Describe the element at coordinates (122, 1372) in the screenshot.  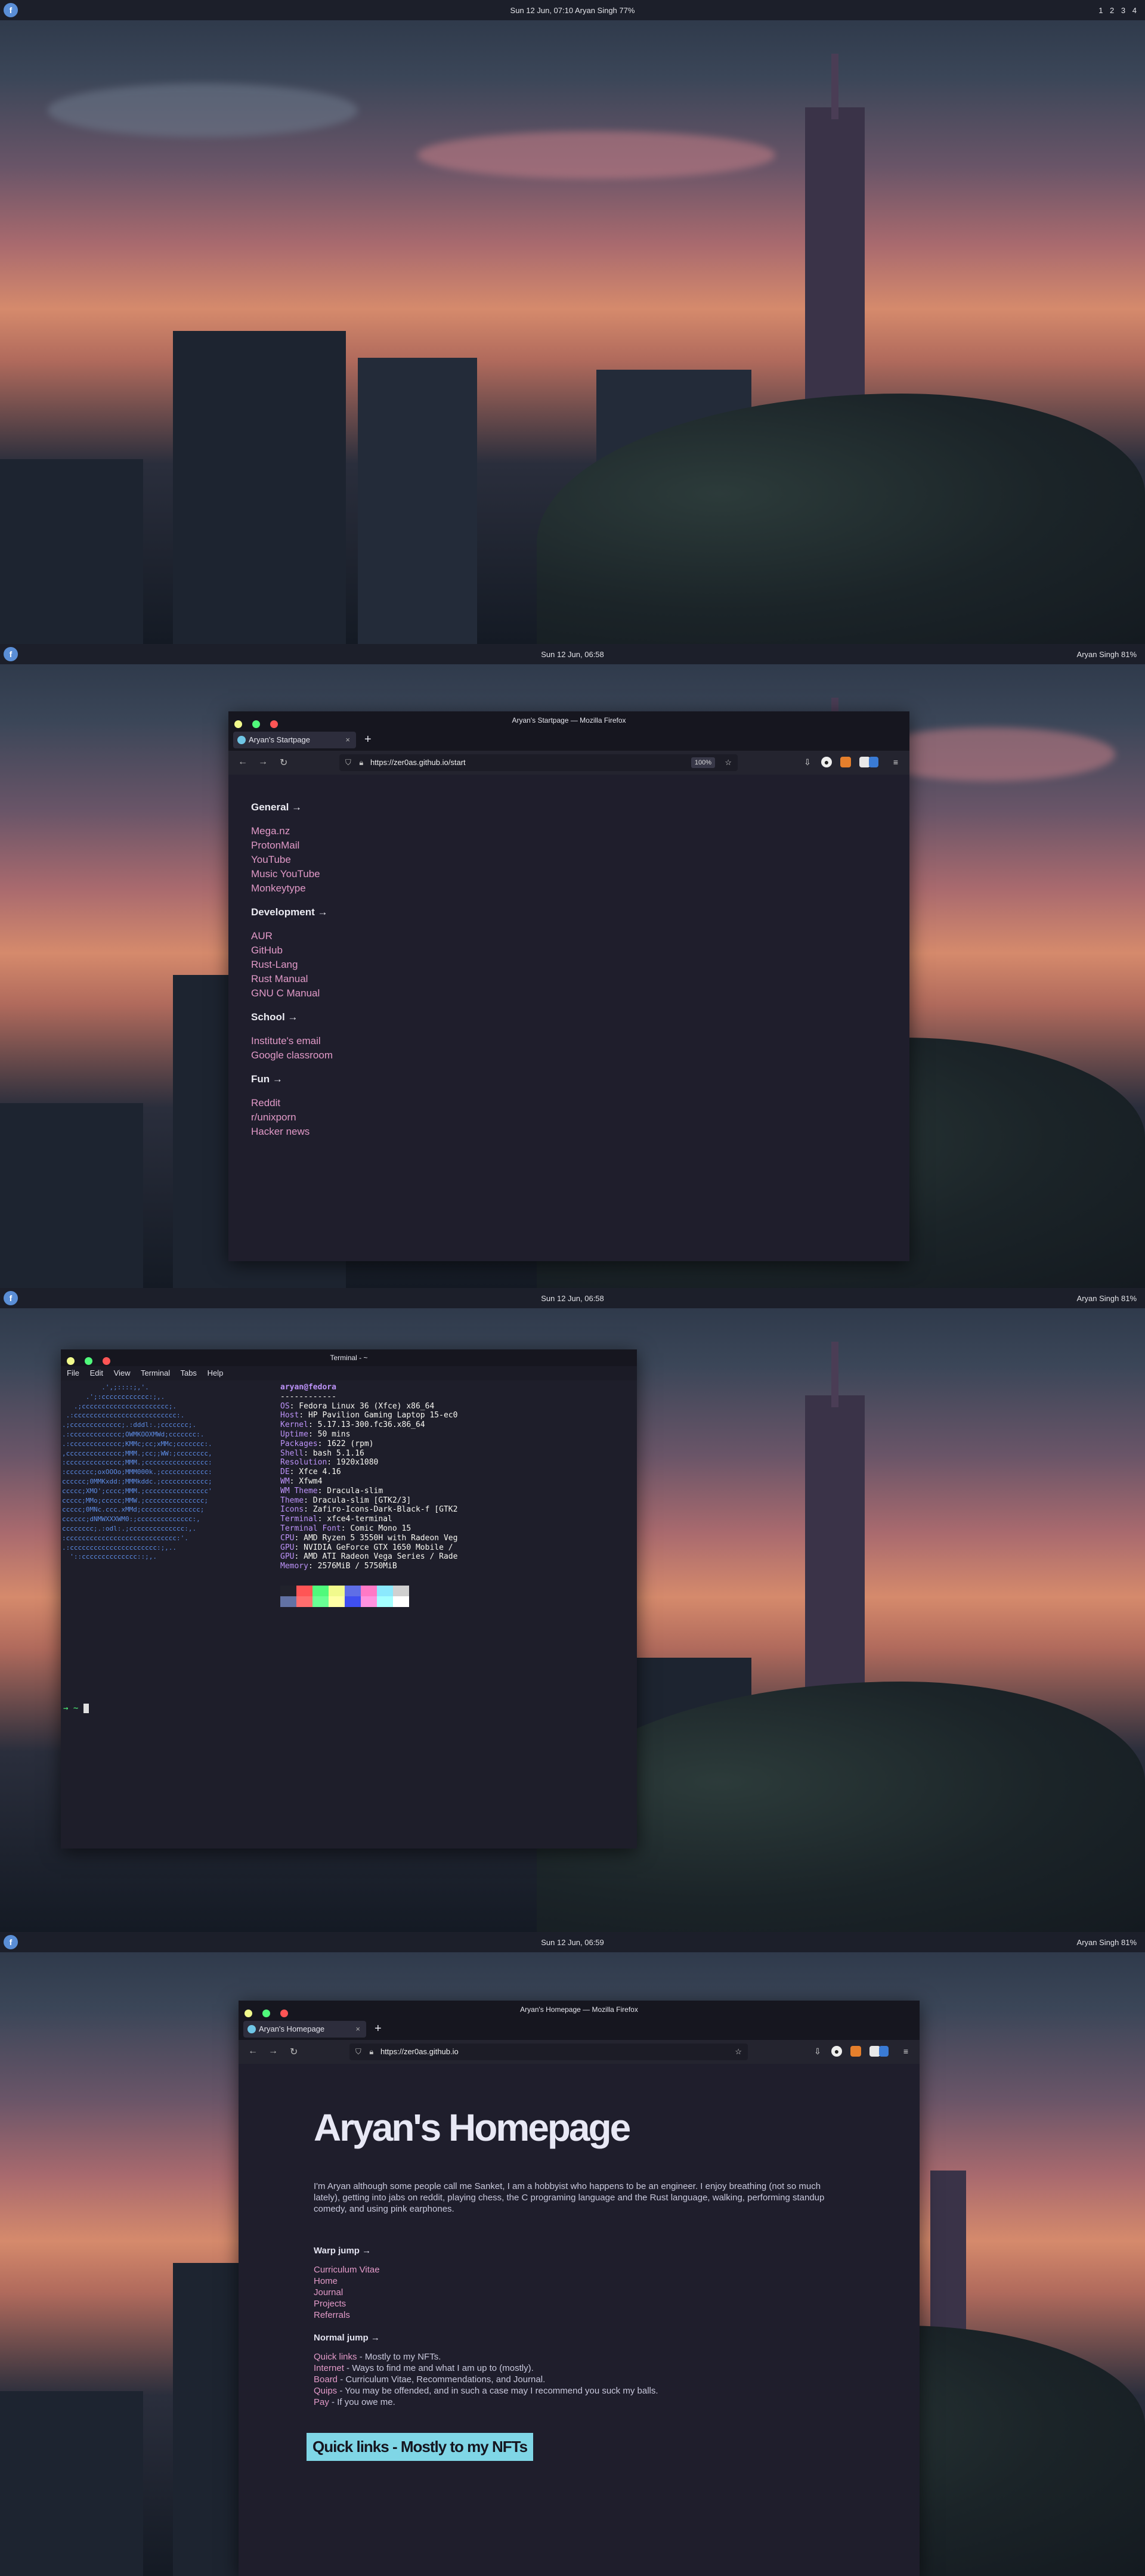
I see `menu-view: View` at that location.